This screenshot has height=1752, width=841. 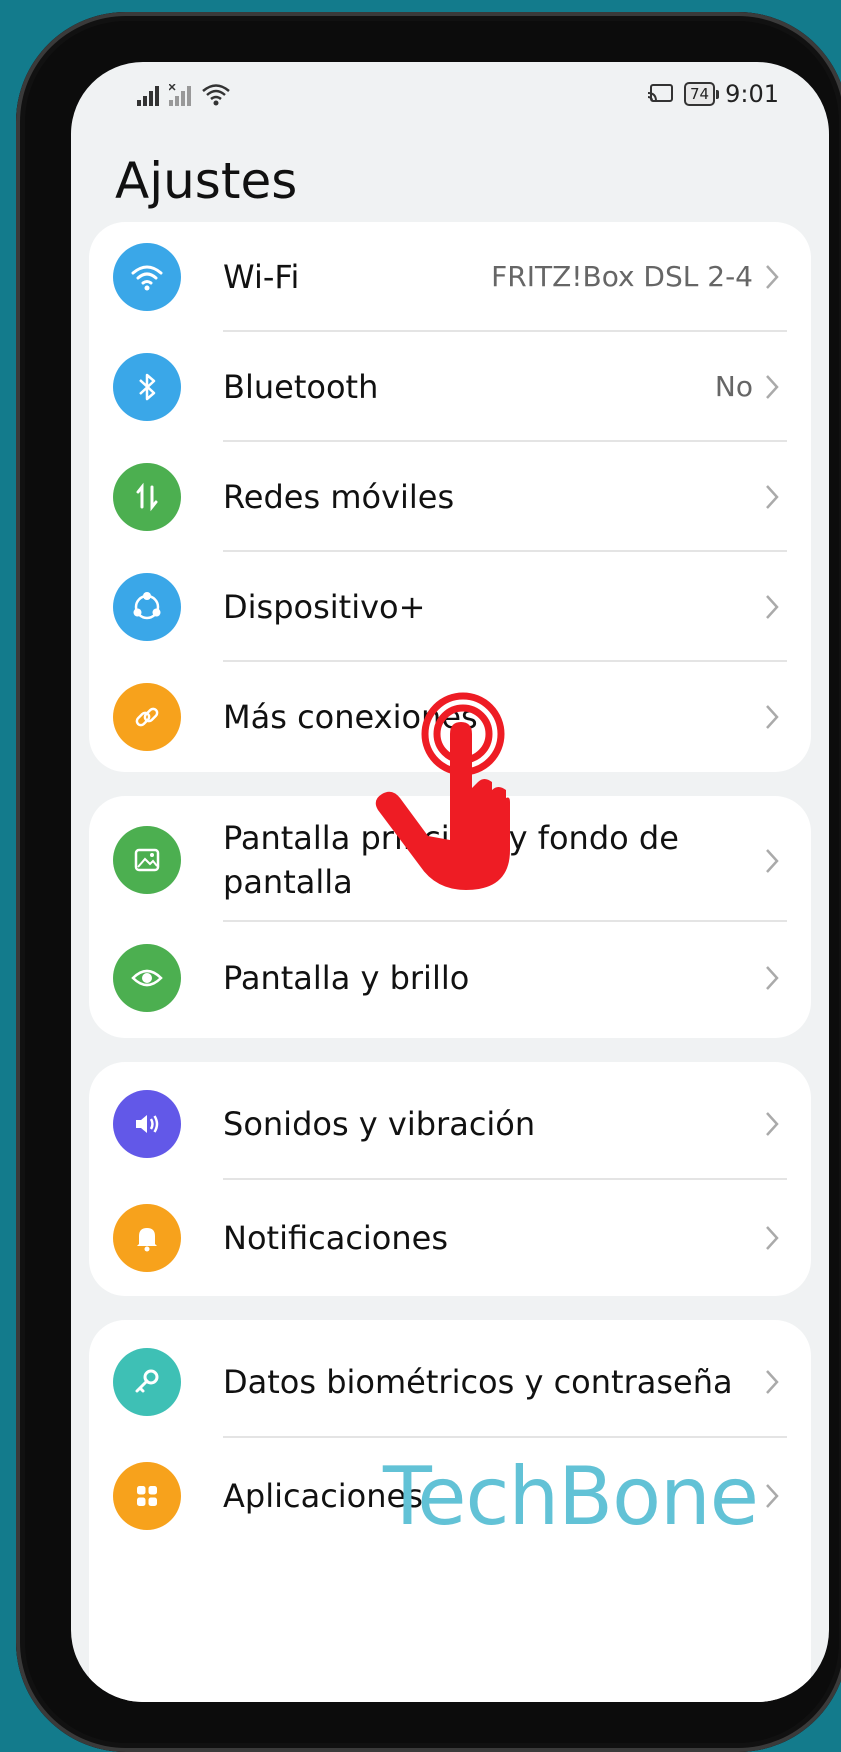 What do you see at coordinates (180, 95) in the screenshot?
I see `signal-no-service-icon` at bounding box center [180, 95].